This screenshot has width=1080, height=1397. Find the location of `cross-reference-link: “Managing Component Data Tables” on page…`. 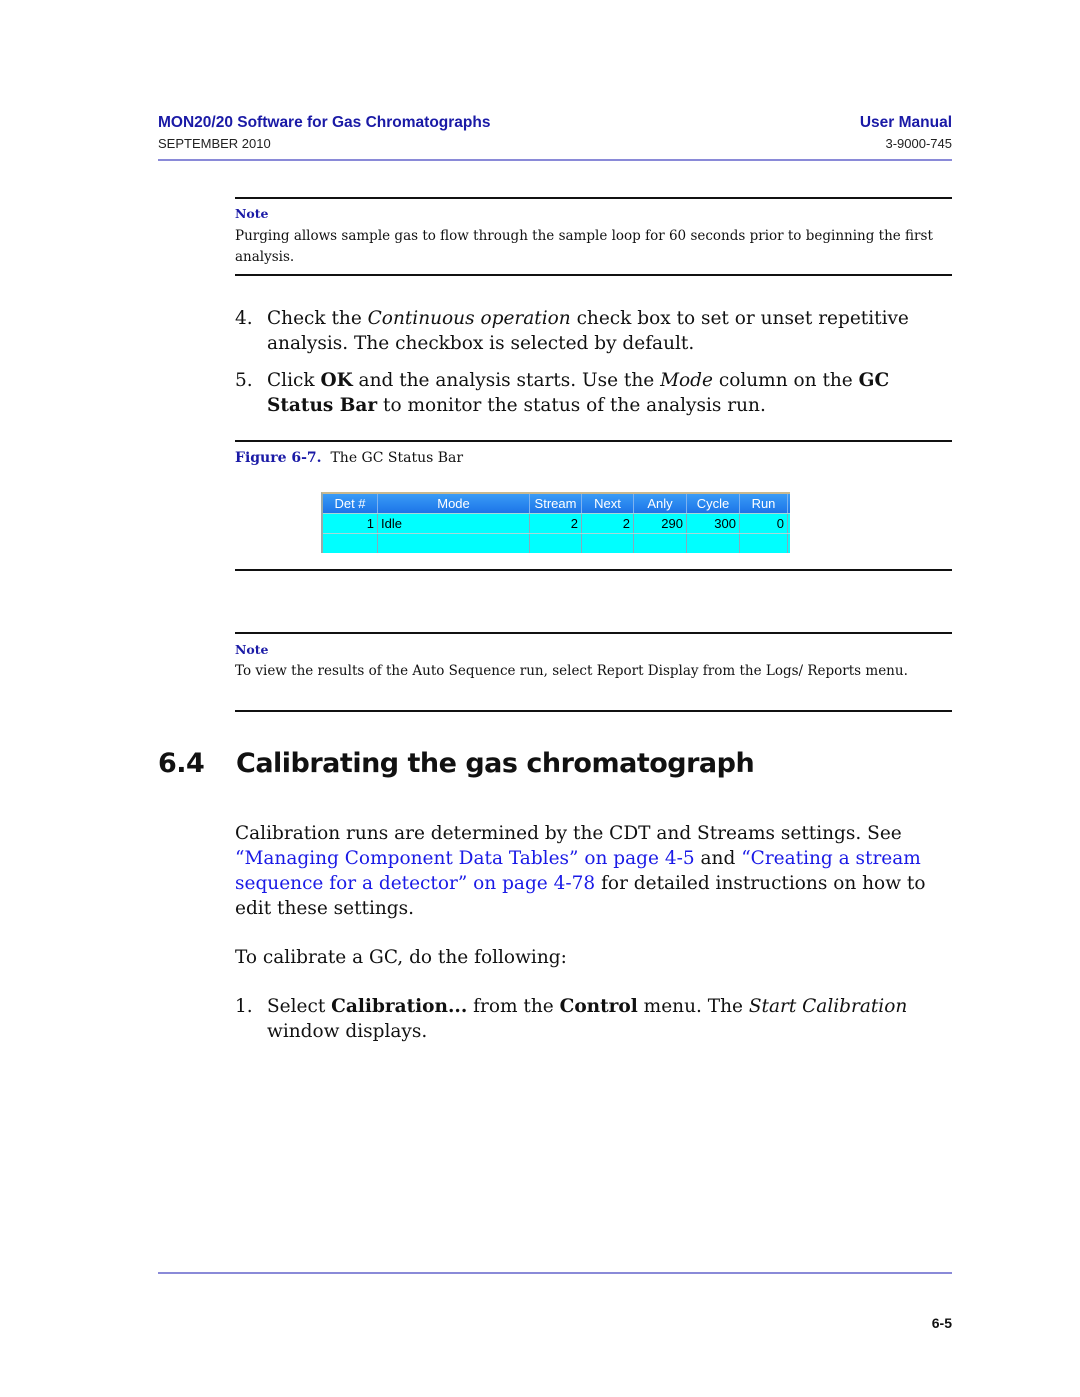

cross-reference-link: “Managing Component Data Tables” on page… is located at coordinates (465, 858).